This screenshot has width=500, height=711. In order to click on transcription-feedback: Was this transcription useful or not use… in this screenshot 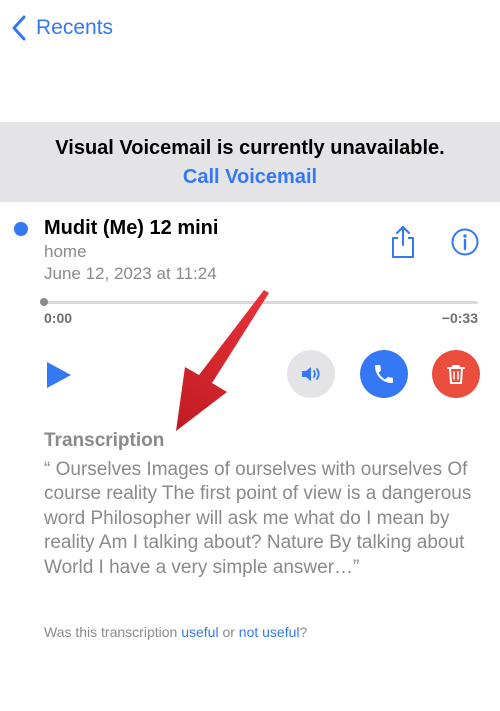, I will do `click(175, 632)`.